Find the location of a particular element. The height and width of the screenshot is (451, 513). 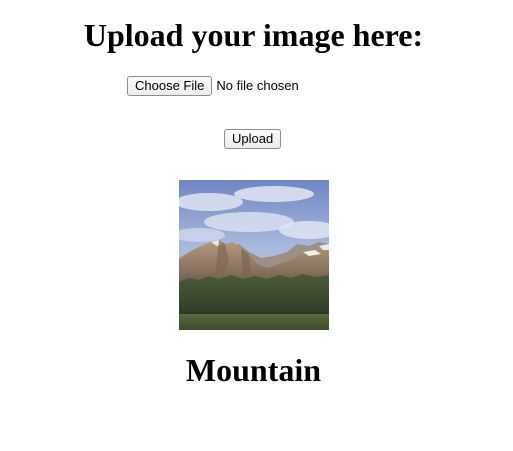

file-input: Choose File No file chosen is located at coordinates (213, 86).